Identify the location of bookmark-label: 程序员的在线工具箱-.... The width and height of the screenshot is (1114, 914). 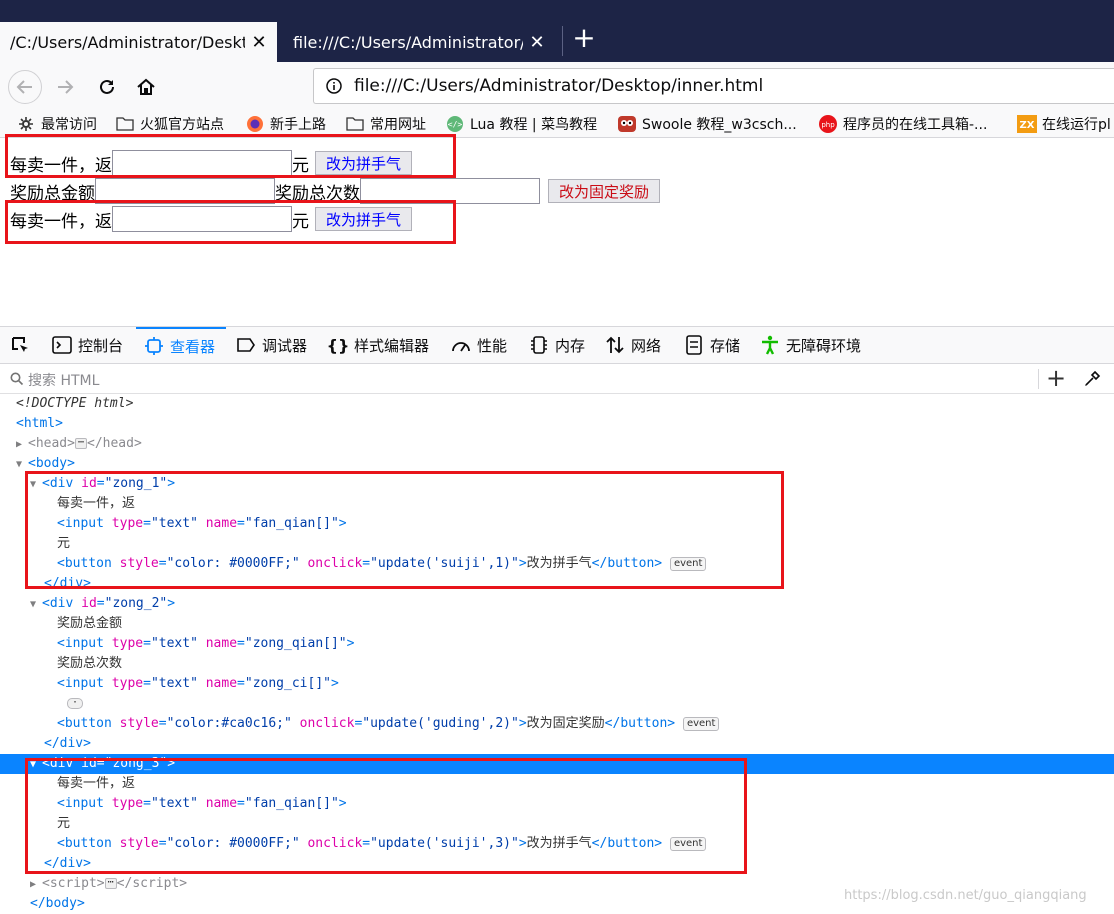
(915, 125).